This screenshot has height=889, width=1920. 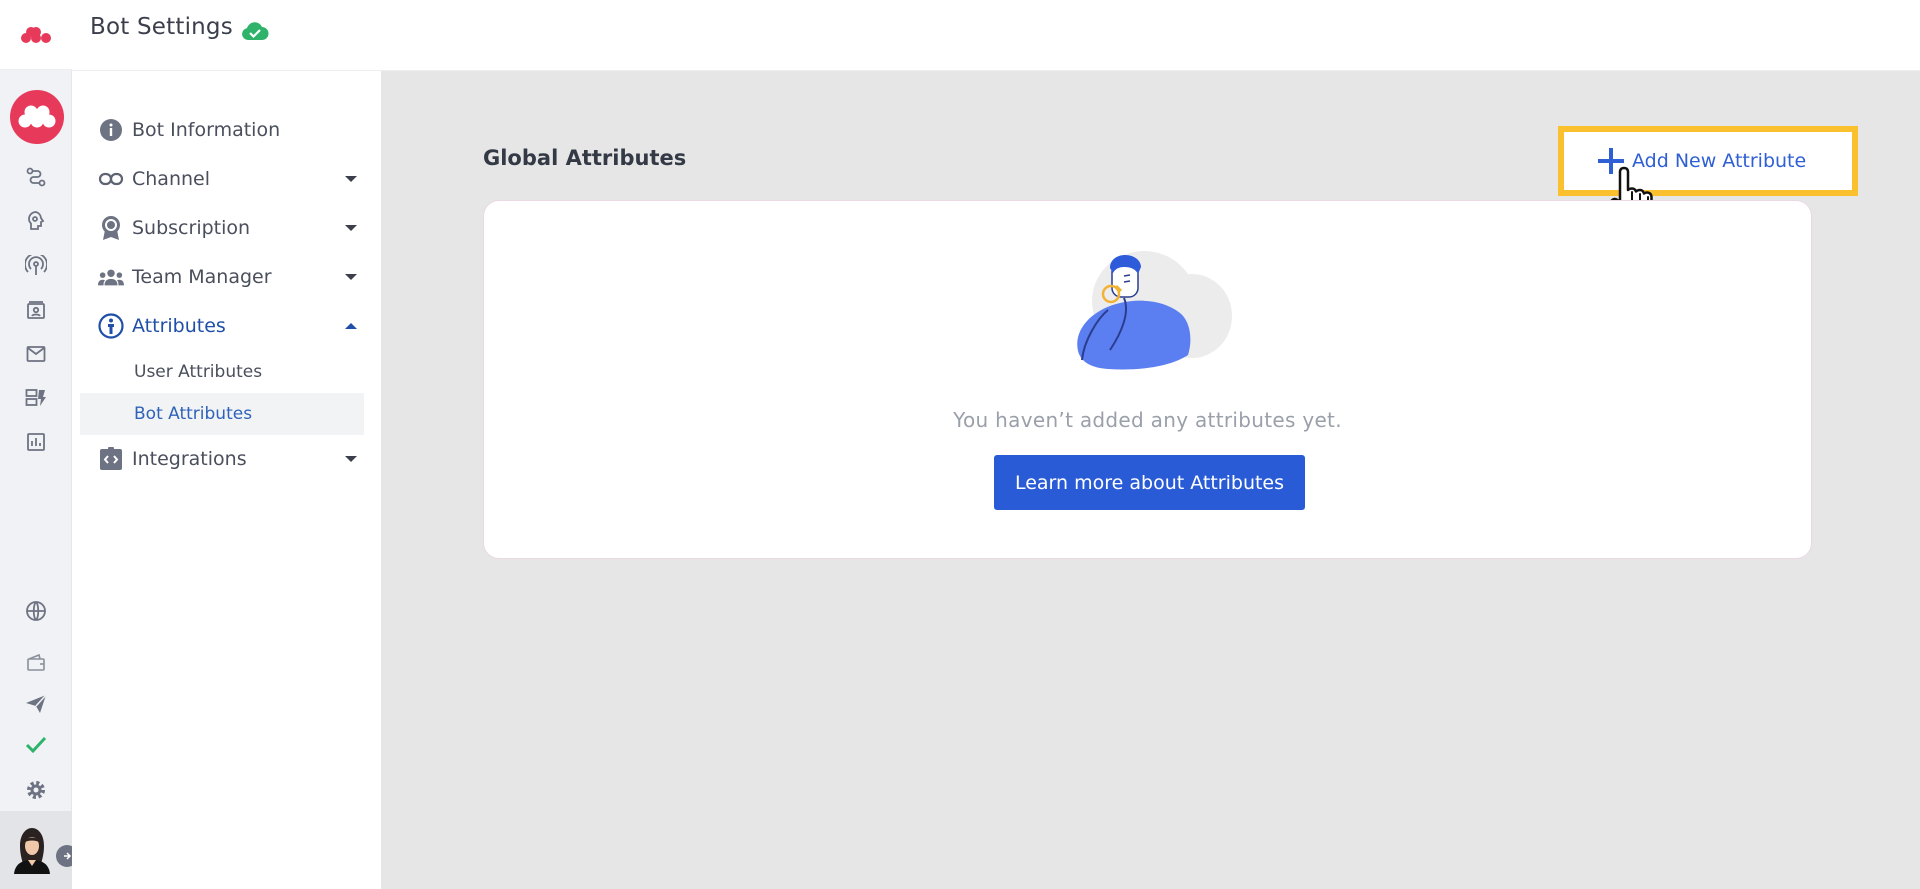 I want to click on nav-label: Attributes, so click(x=179, y=326).